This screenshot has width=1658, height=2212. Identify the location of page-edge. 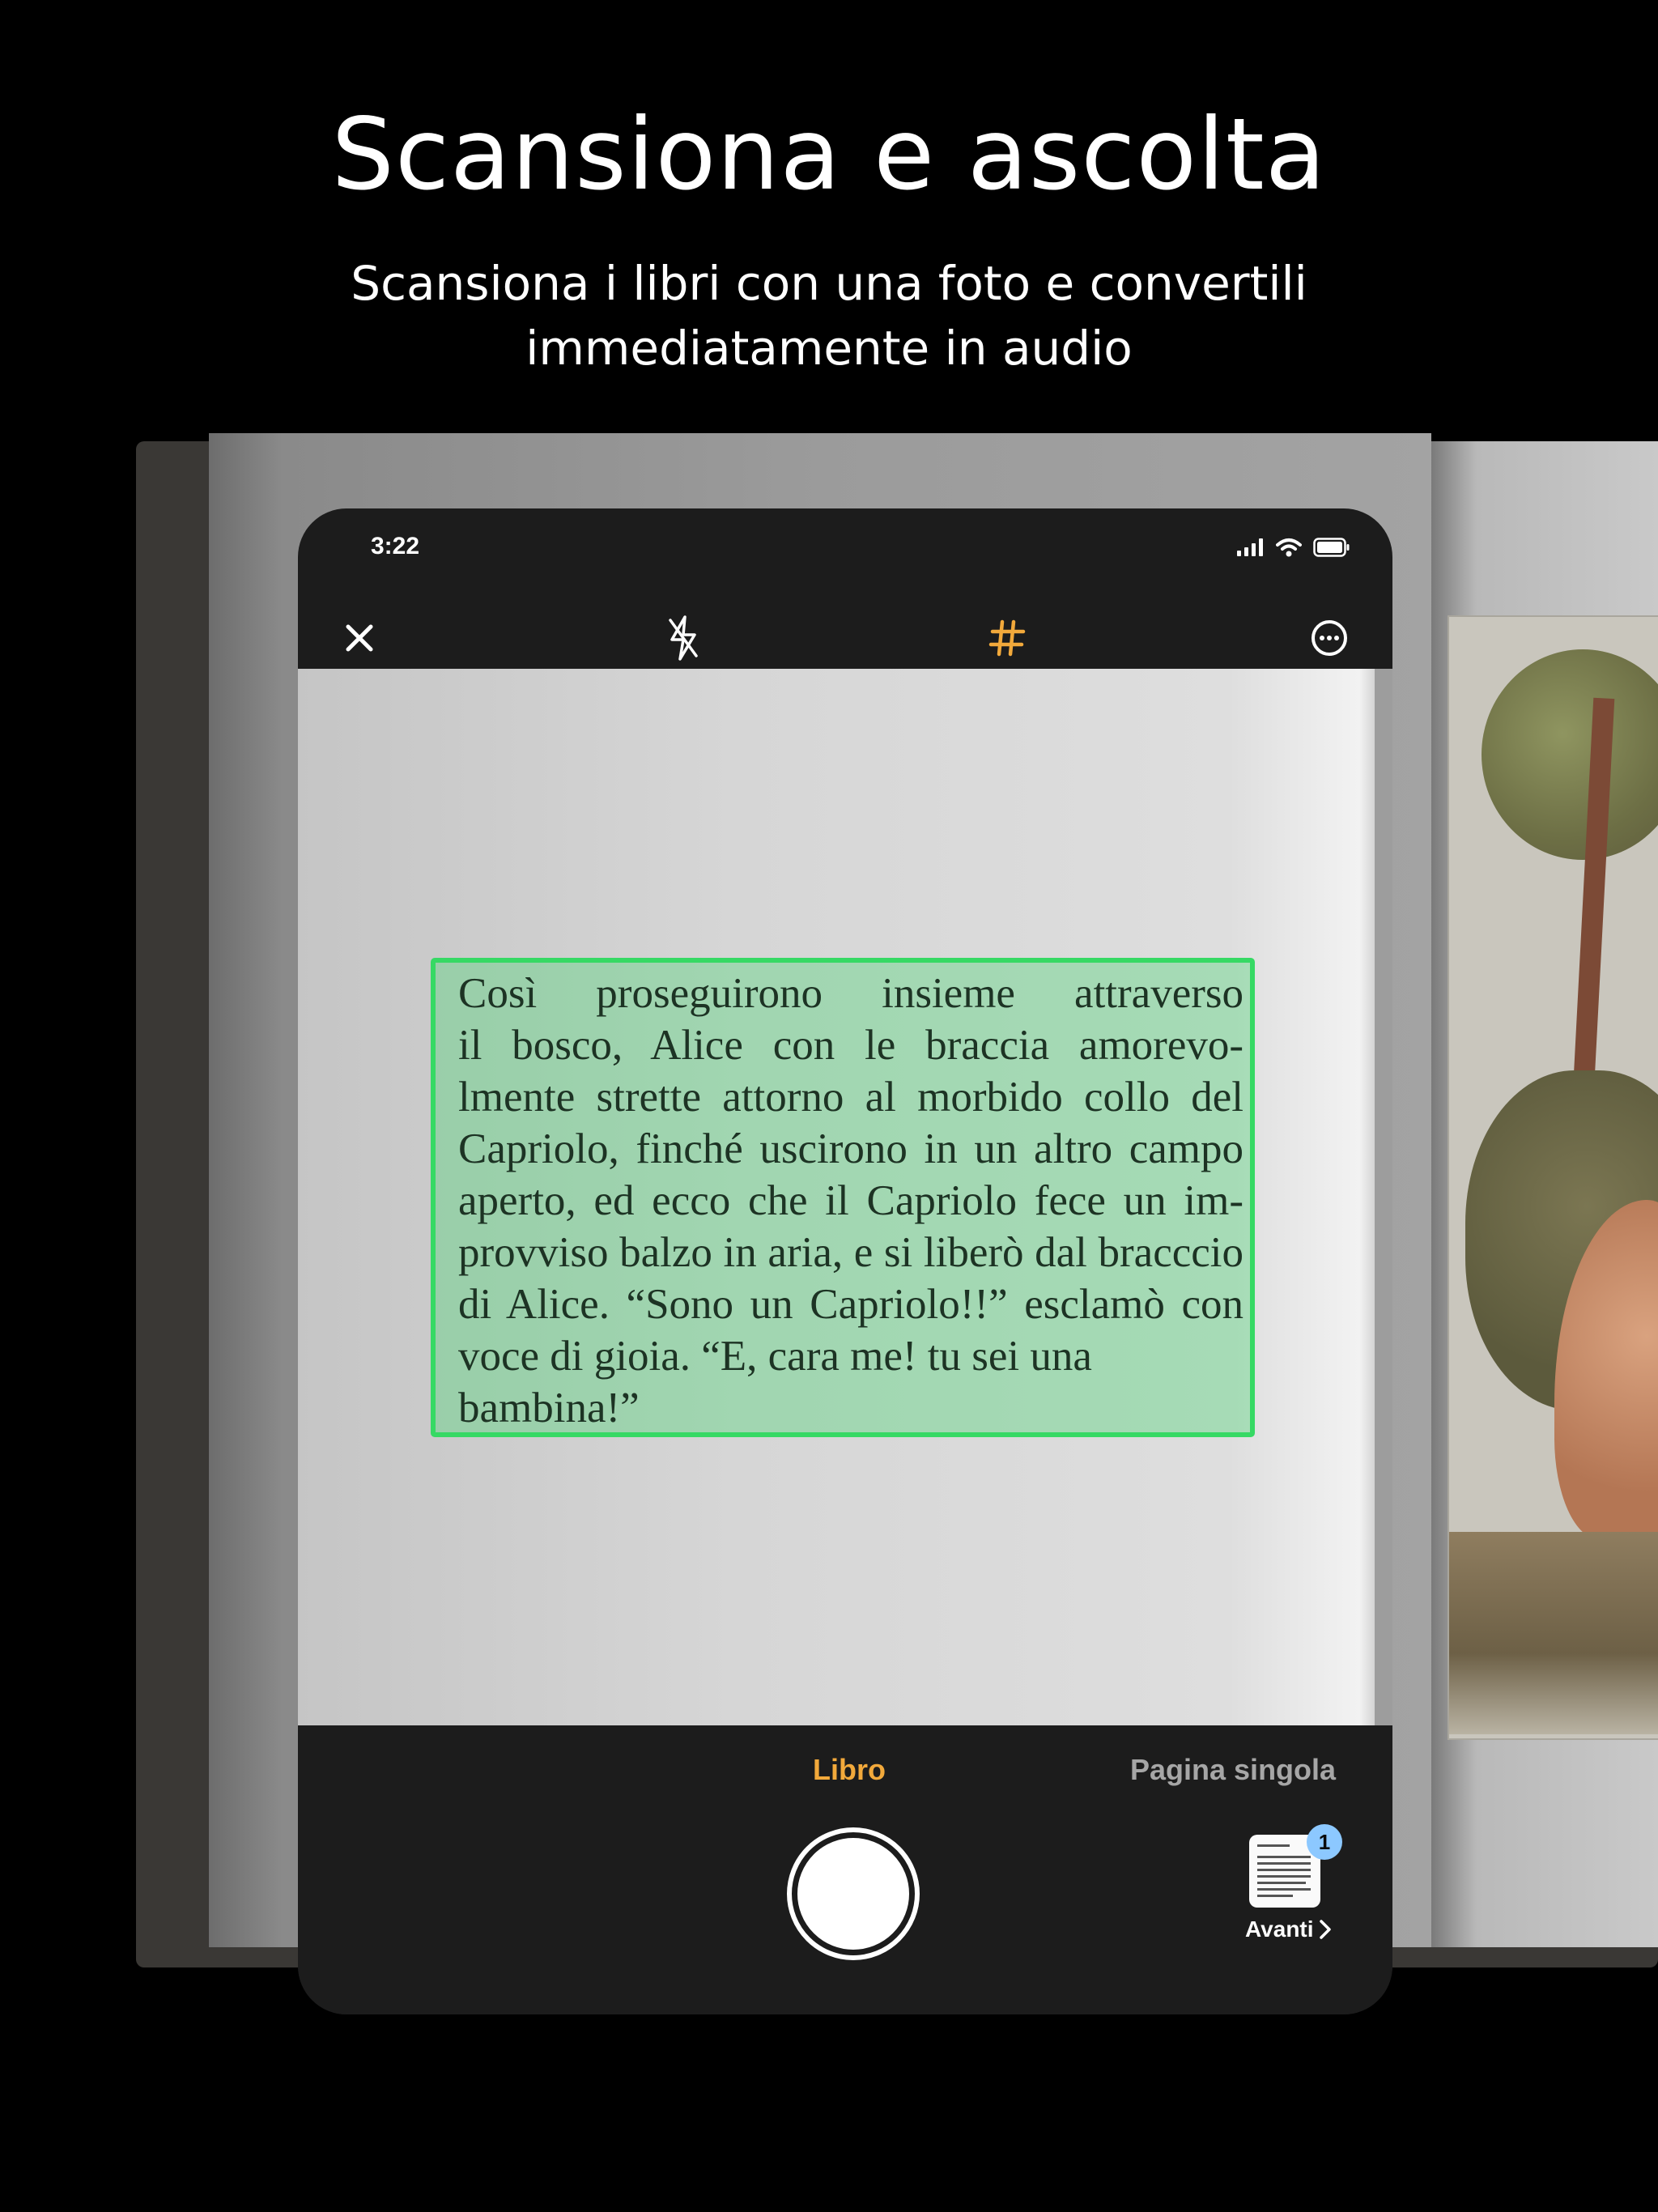
(1383, 1197).